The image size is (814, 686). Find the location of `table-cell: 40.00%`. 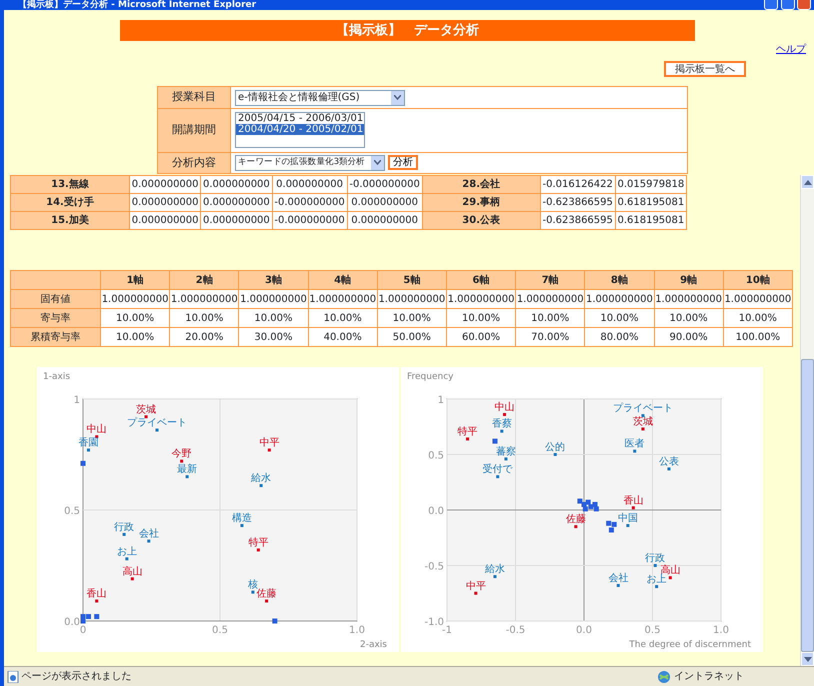

table-cell: 40.00% is located at coordinates (343, 337).